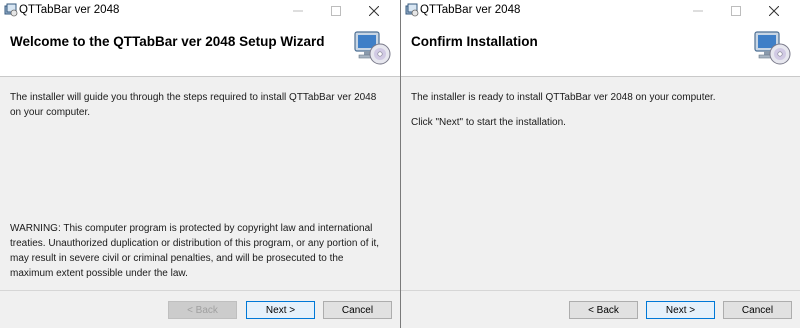 The width and height of the screenshot is (800, 328). I want to click on wizard-banner: Confirm Installation, so click(600, 49).